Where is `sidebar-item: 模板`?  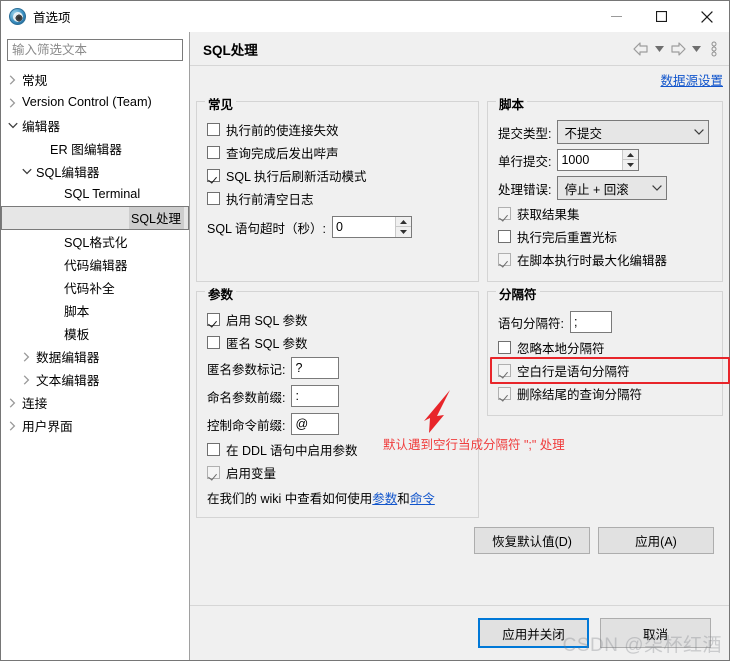 sidebar-item: 模板 is located at coordinates (95, 333).